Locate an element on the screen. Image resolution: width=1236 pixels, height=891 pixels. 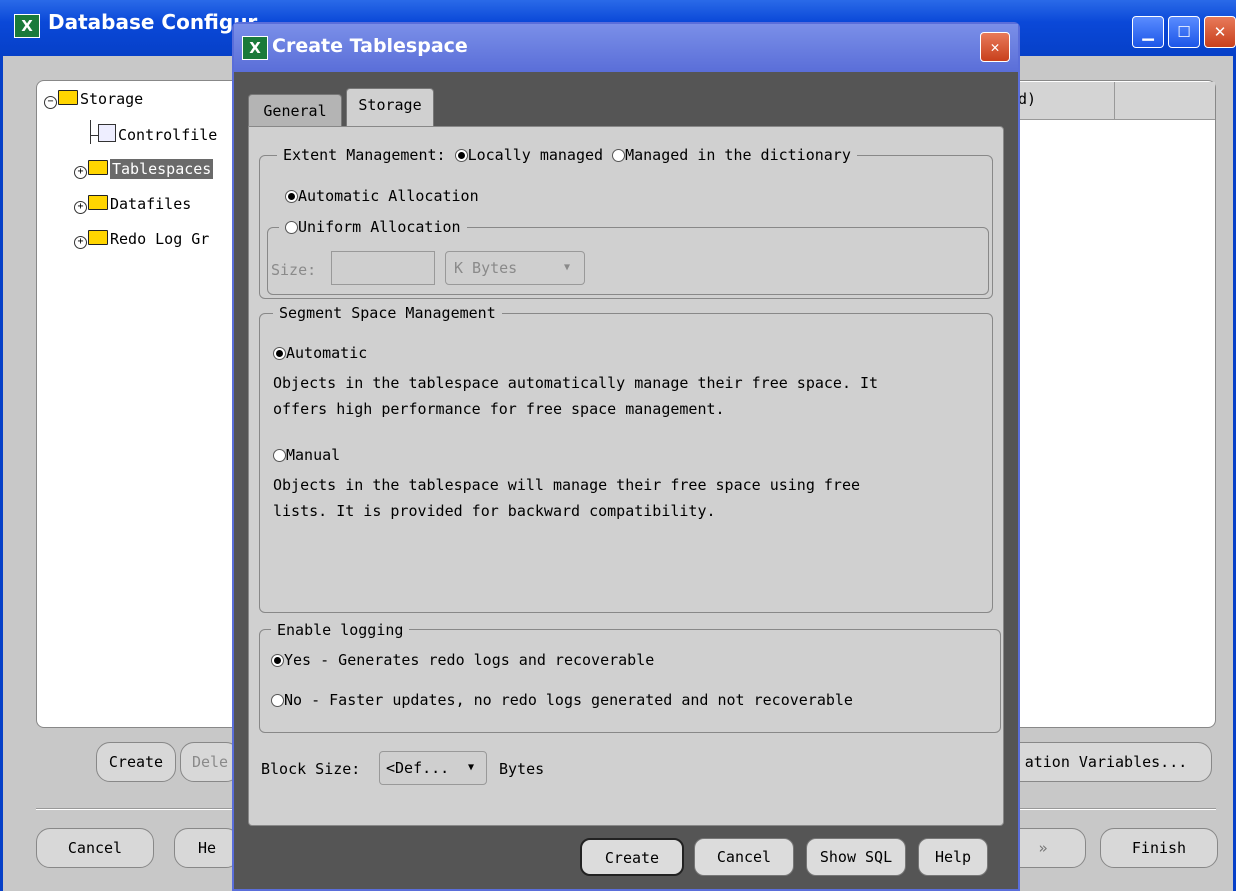
controlfile-icon is located at coordinates (107, 133).